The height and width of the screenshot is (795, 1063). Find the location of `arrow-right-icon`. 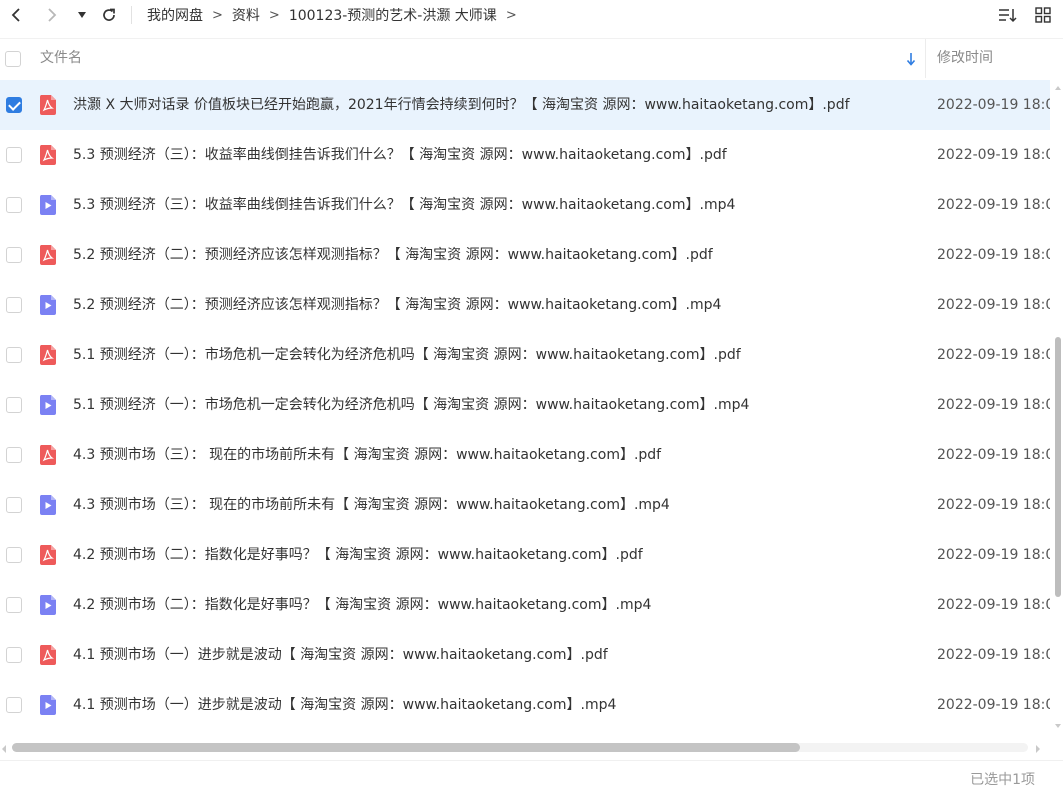

arrow-right-icon is located at coordinates (52, 15).